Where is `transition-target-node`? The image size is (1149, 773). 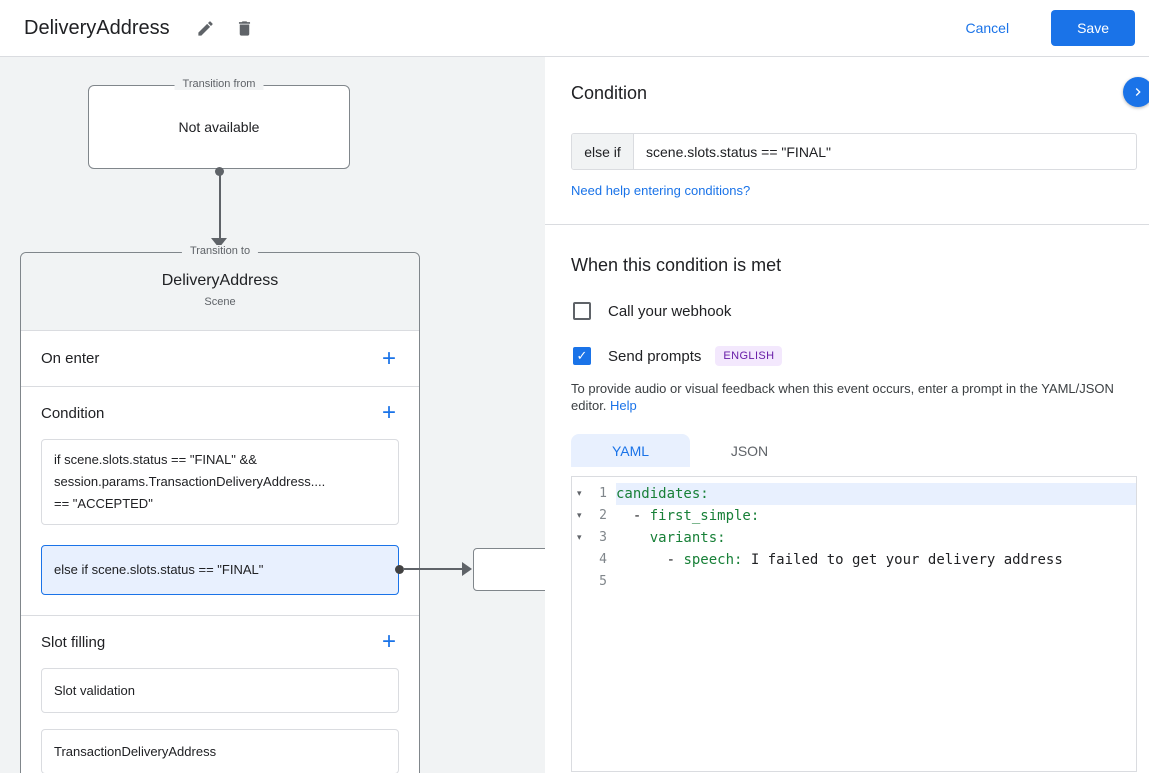 transition-target-node is located at coordinates (509, 569).